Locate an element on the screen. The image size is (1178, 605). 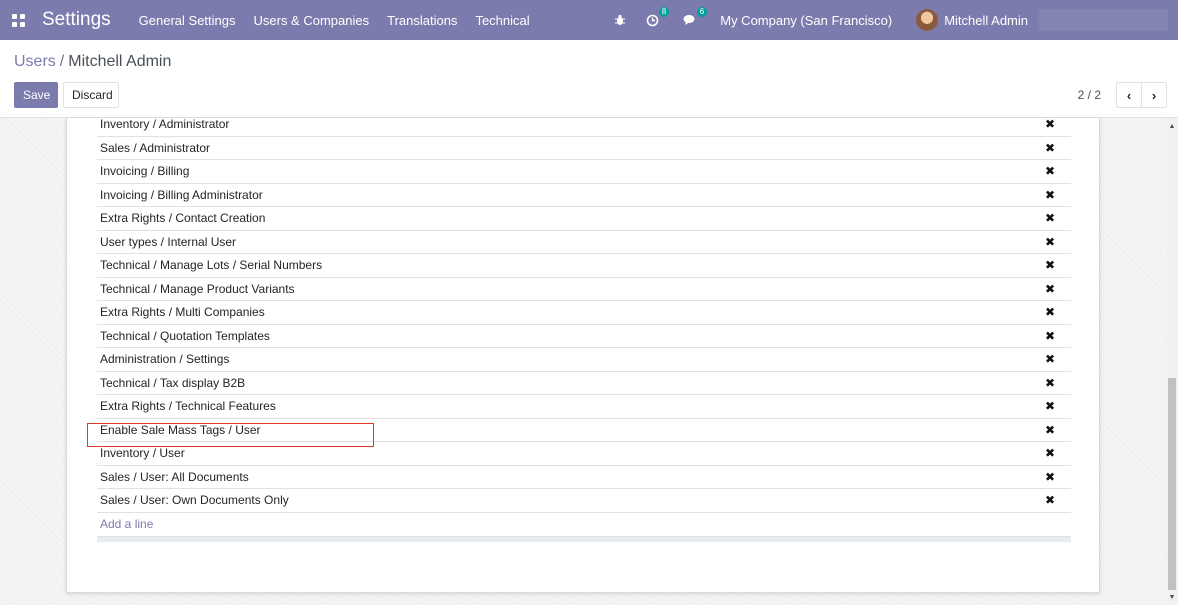
group-name: User types / Internal User is located at coordinates (168, 242).